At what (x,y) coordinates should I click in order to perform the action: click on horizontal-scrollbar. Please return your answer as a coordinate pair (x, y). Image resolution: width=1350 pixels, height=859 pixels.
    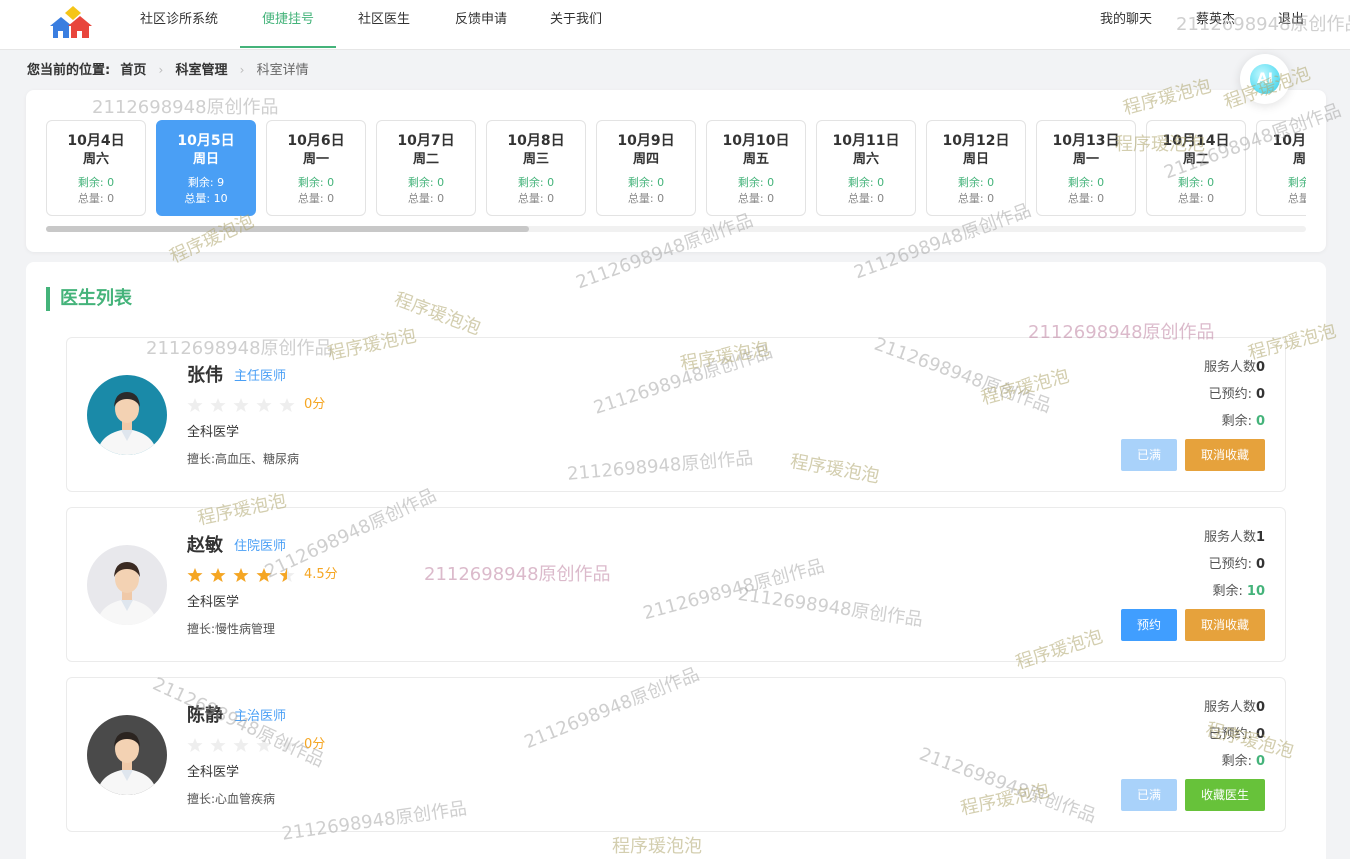
    Looking at the image, I should click on (676, 229).